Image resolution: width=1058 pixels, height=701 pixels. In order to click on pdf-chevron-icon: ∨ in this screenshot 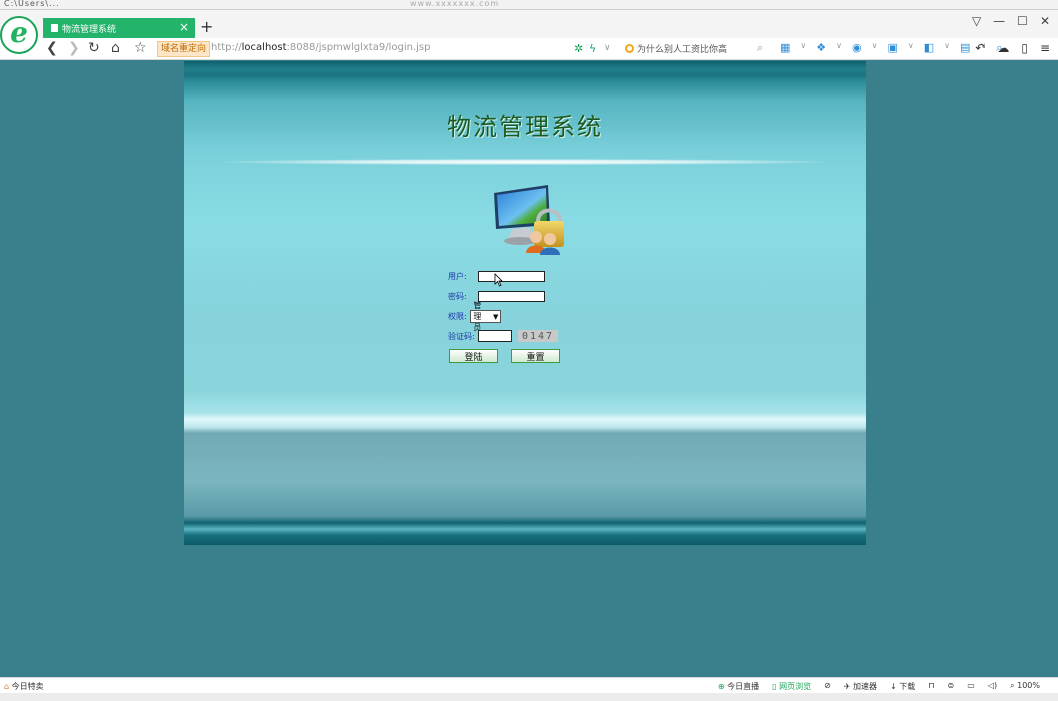, I will do `click(911, 48)`.